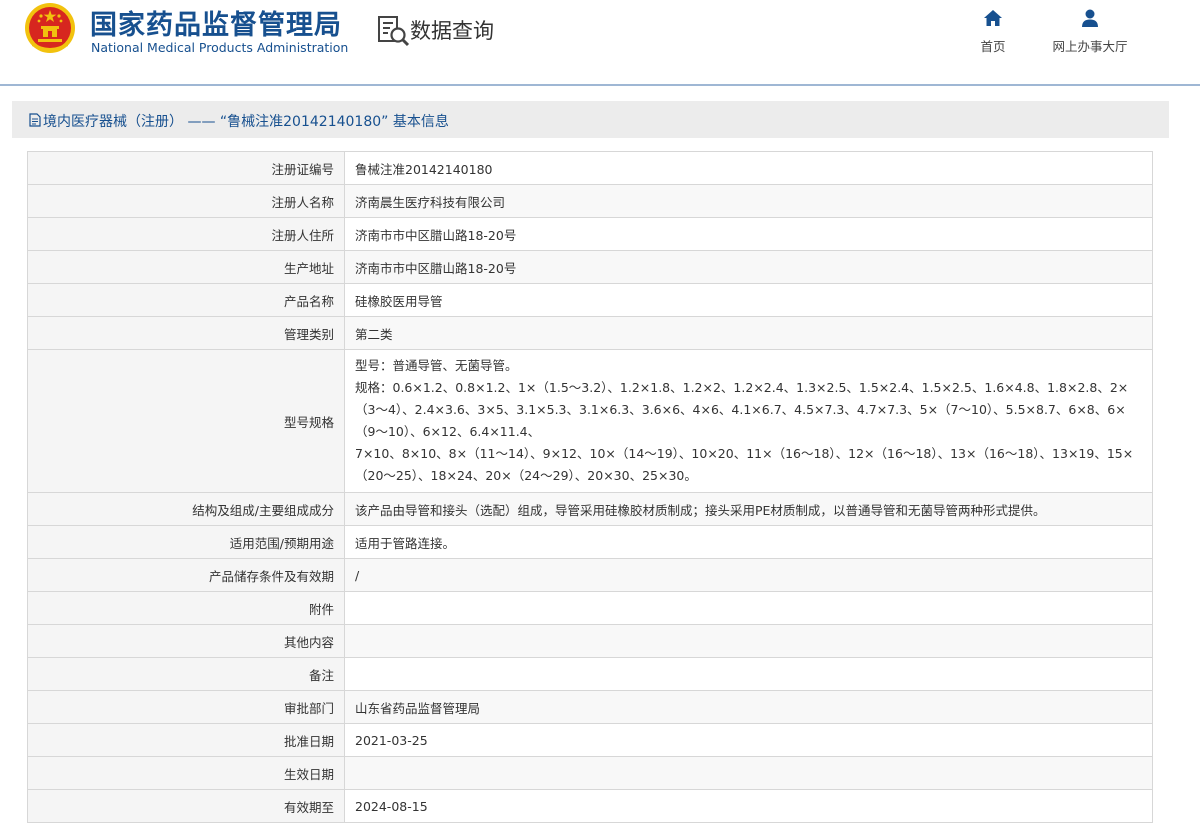 Image resolution: width=1200 pixels, height=825 pixels. I want to click on table-row: 生效日期, so click(590, 773).